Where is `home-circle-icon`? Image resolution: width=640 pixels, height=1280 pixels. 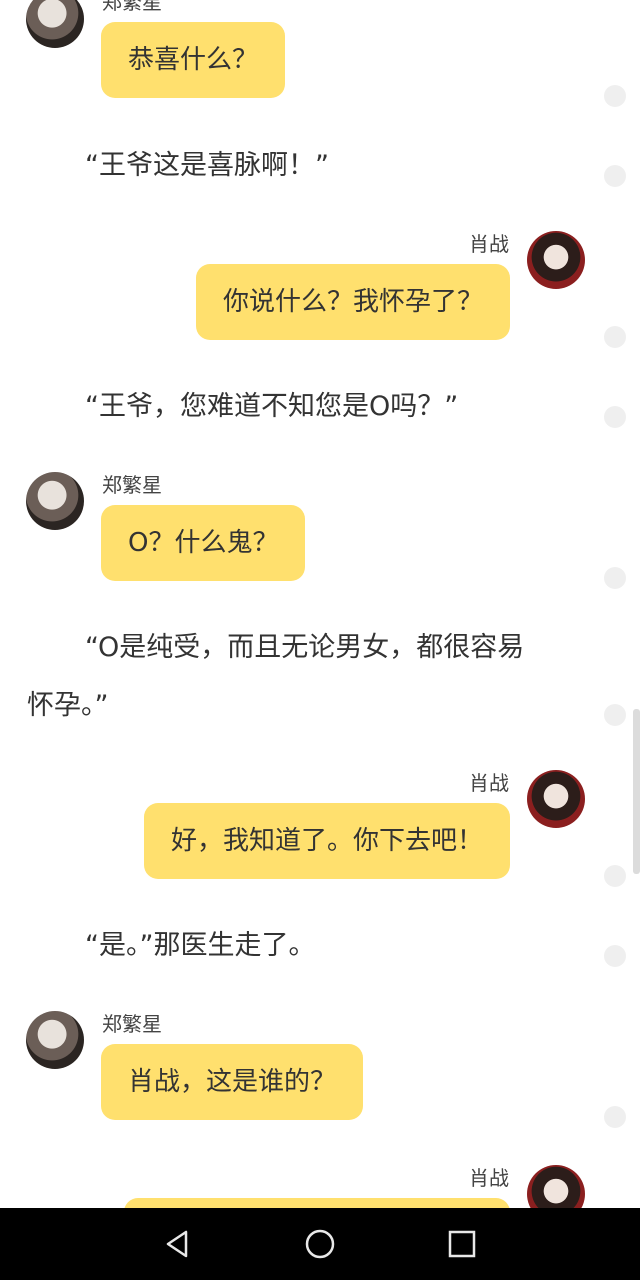 home-circle-icon is located at coordinates (320, 1244).